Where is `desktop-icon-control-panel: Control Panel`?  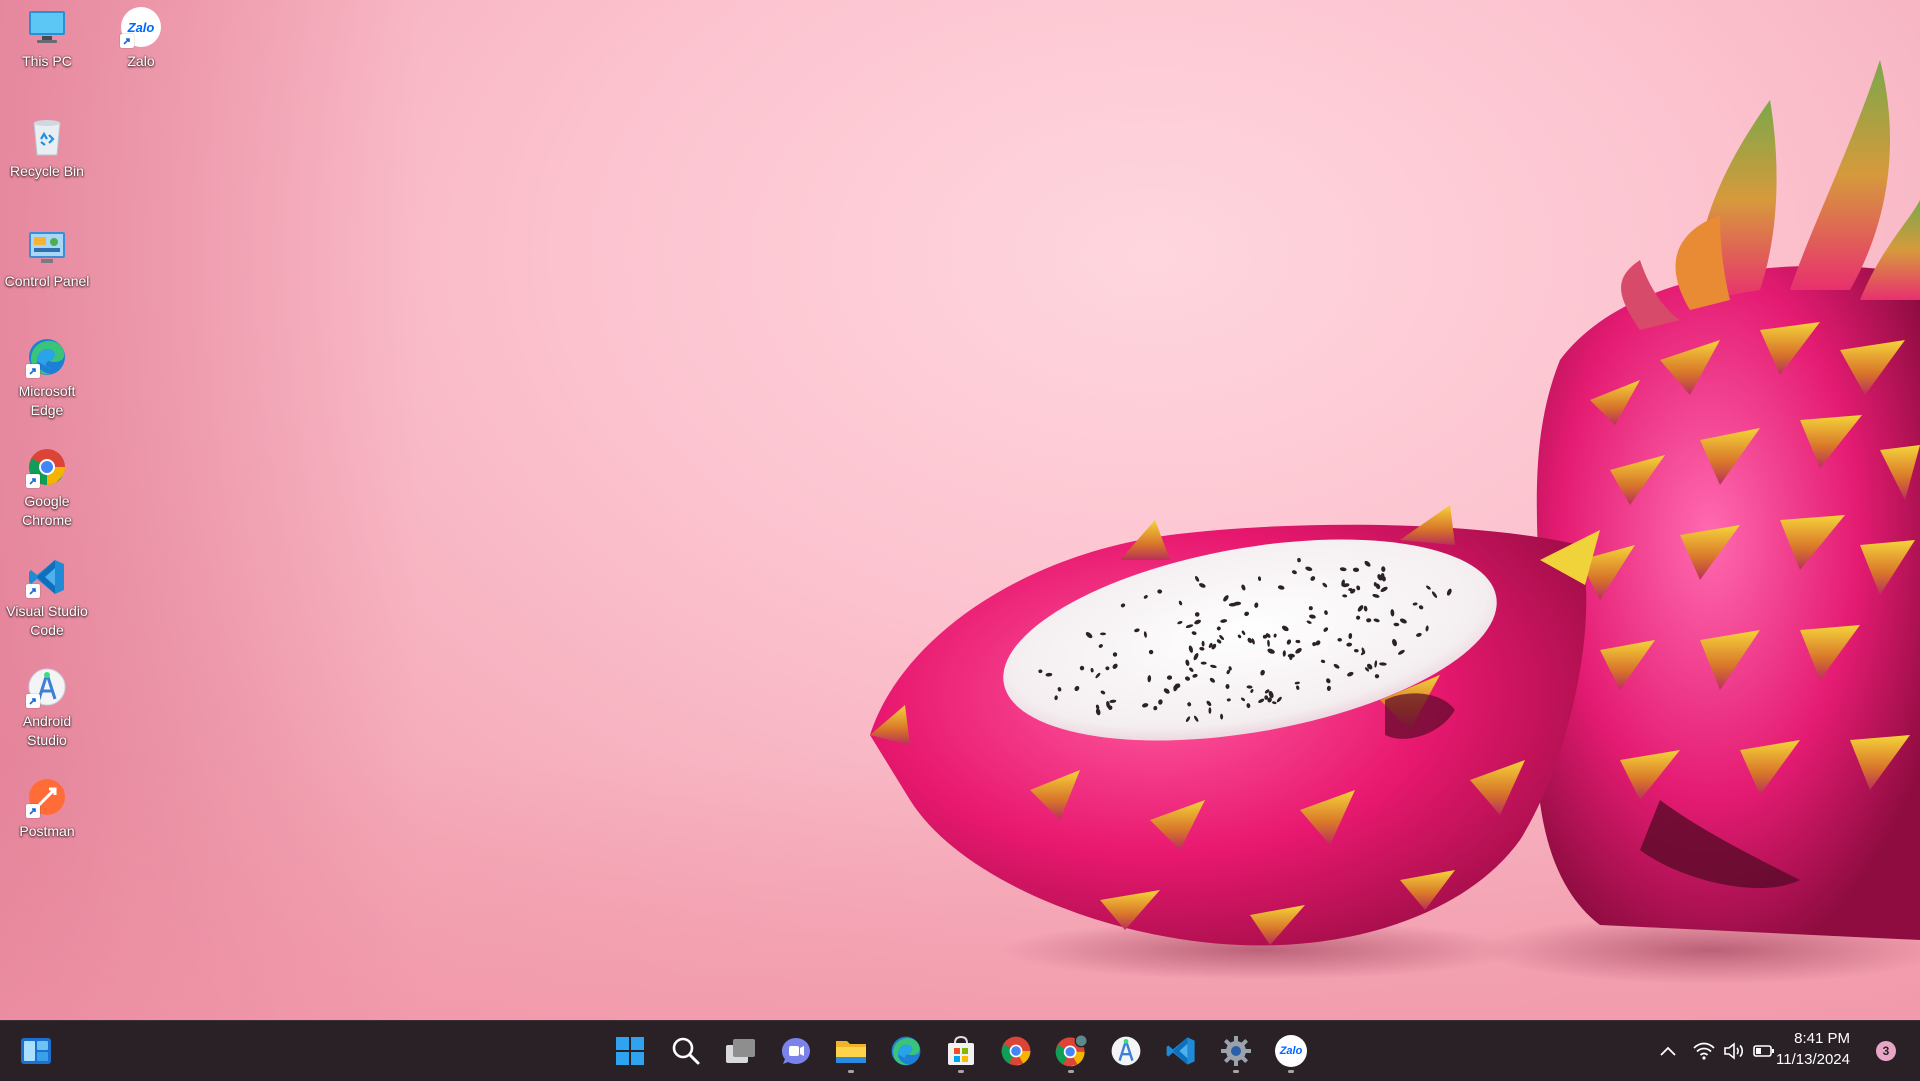 desktop-icon-control-panel: Control Panel is located at coordinates (47, 258).